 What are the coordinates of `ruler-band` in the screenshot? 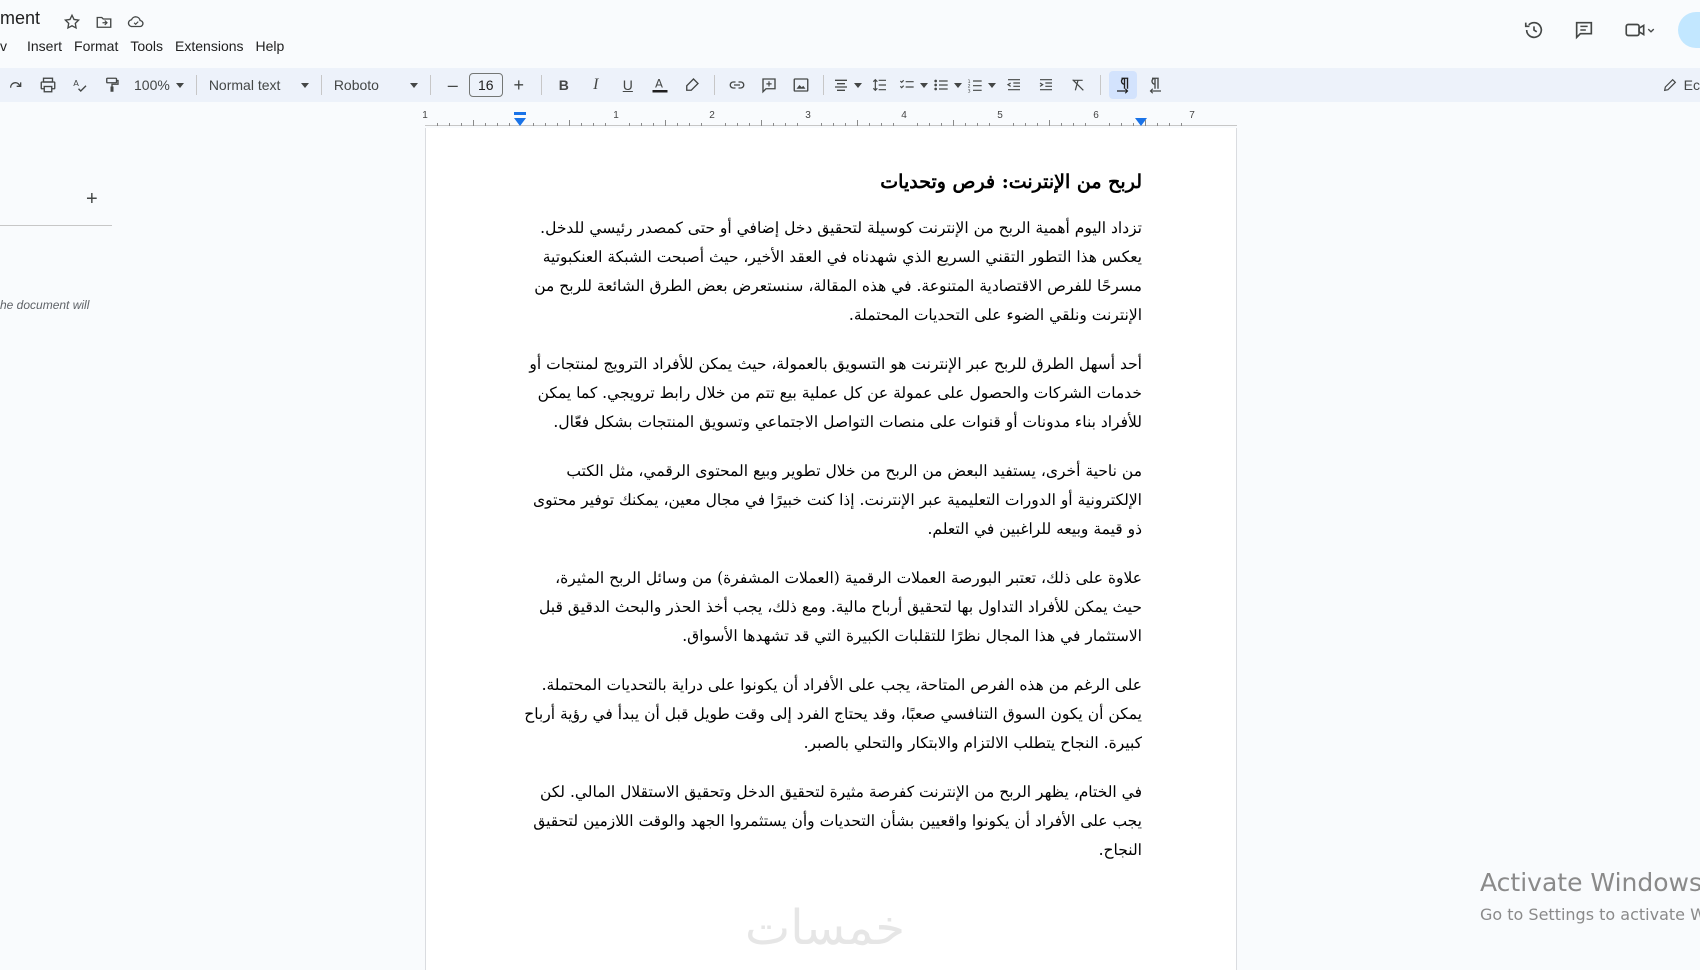 It's located at (831, 119).